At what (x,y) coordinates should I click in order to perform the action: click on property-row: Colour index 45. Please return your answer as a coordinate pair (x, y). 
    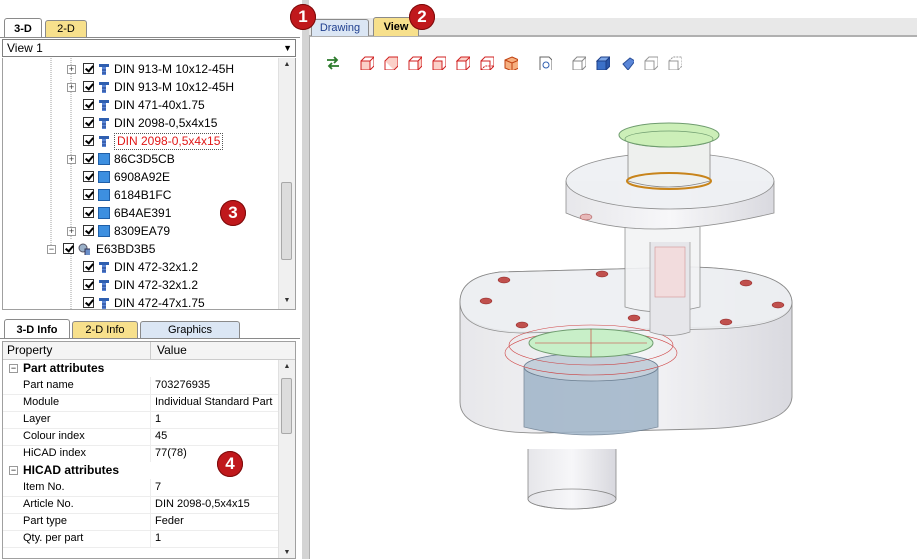
    Looking at the image, I should click on (142, 437).